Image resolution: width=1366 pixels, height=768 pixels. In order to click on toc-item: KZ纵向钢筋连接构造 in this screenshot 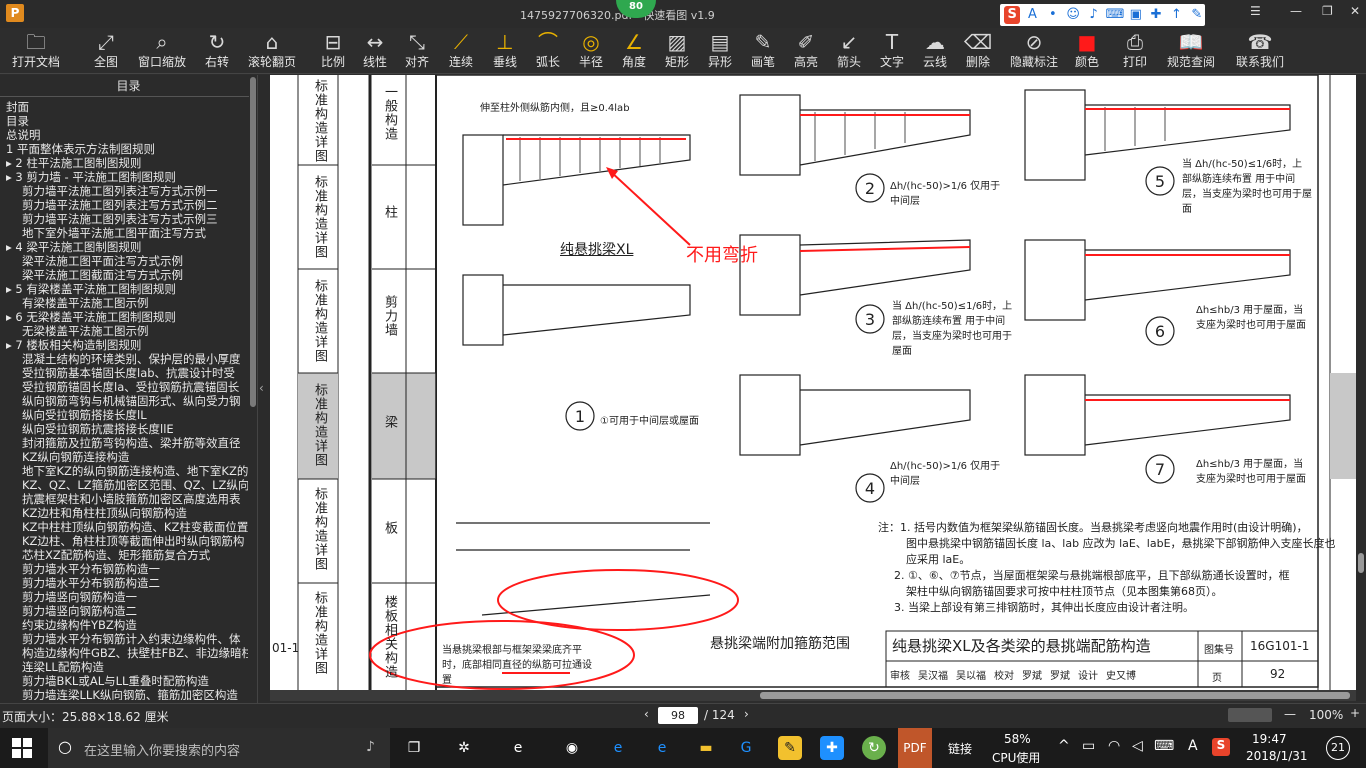, I will do `click(124, 457)`.